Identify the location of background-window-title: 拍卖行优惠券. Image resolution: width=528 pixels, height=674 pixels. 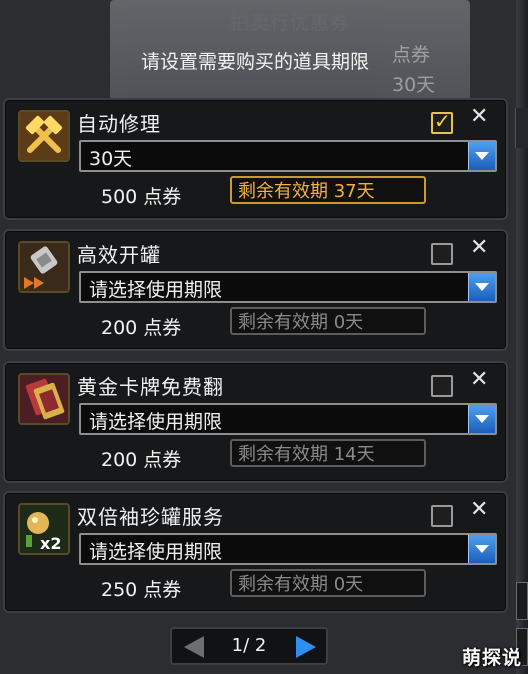
(289, 23).